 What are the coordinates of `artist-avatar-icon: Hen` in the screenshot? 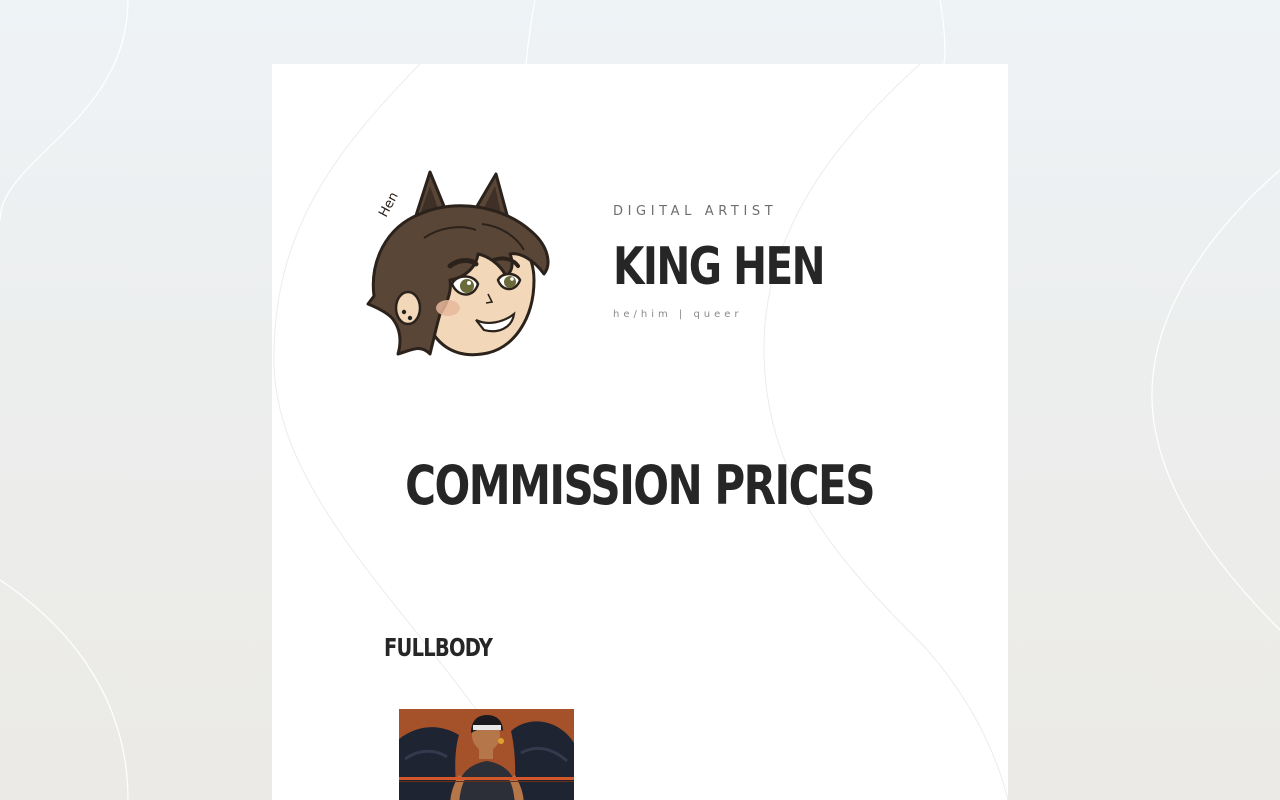 It's located at (458, 263).